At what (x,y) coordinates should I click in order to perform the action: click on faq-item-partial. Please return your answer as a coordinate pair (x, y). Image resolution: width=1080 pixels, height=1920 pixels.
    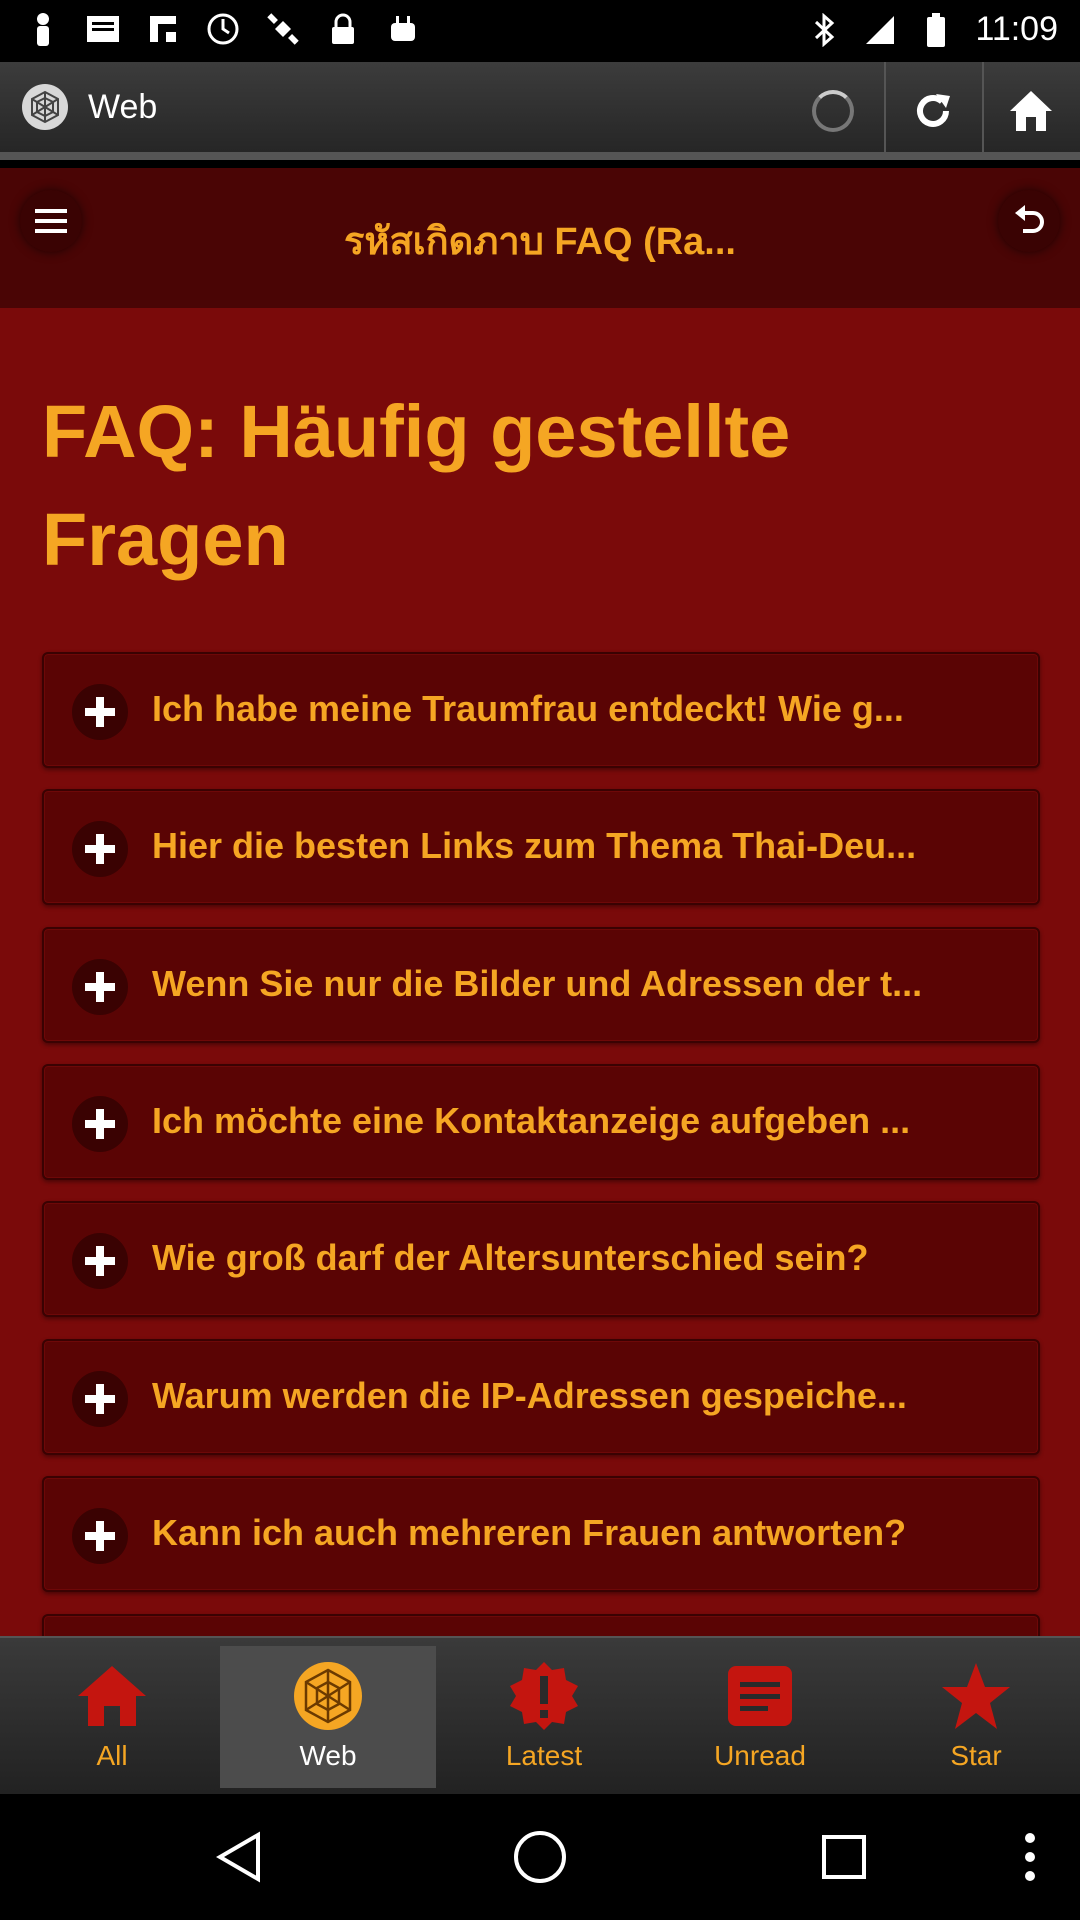
    Looking at the image, I should click on (541, 1625).